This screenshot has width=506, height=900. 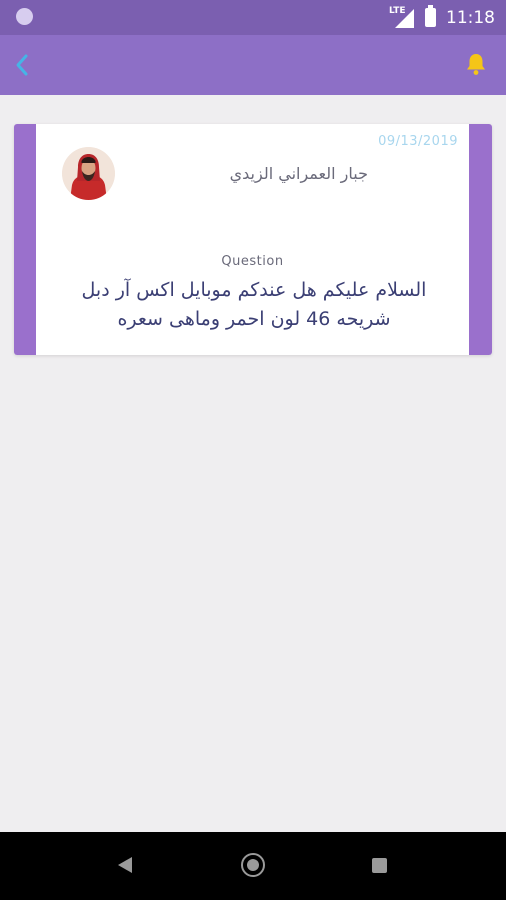 I want to click on nav-recent-icon, so click(x=379, y=865).